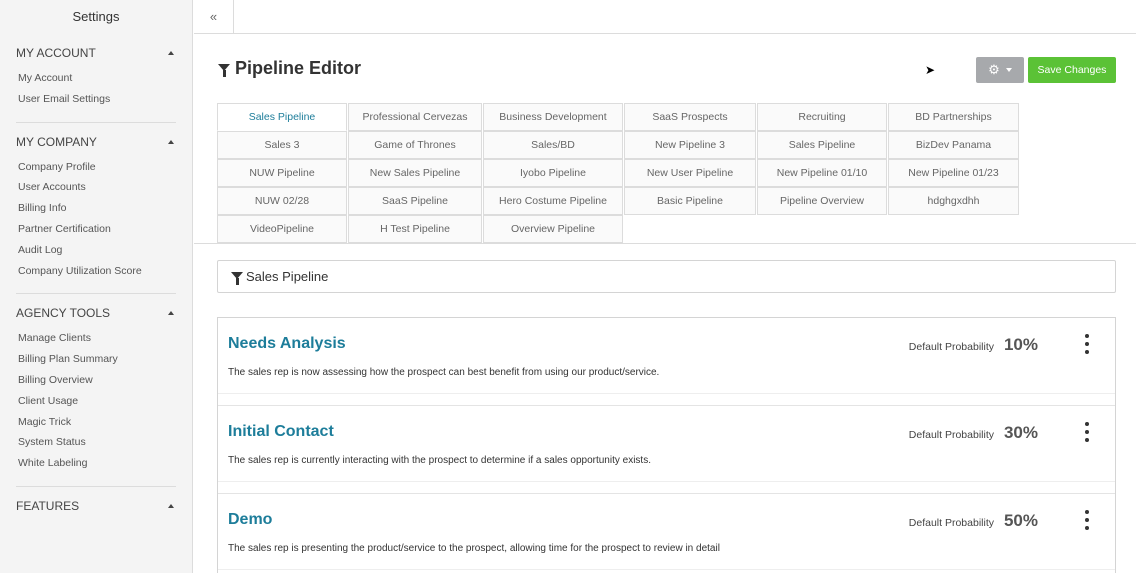  What do you see at coordinates (96, 380) in the screenshot?
I see `sidebar-item-billing-overview: Billing Overview` at bounding box center [96, 380].